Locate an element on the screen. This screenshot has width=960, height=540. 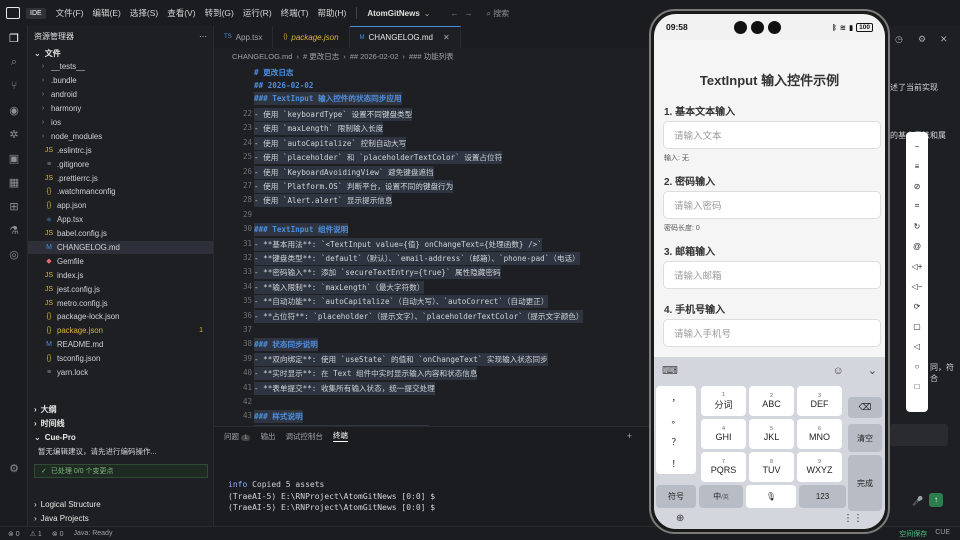
tab-package-json: {} package.json is located at coordinates (311, 37).